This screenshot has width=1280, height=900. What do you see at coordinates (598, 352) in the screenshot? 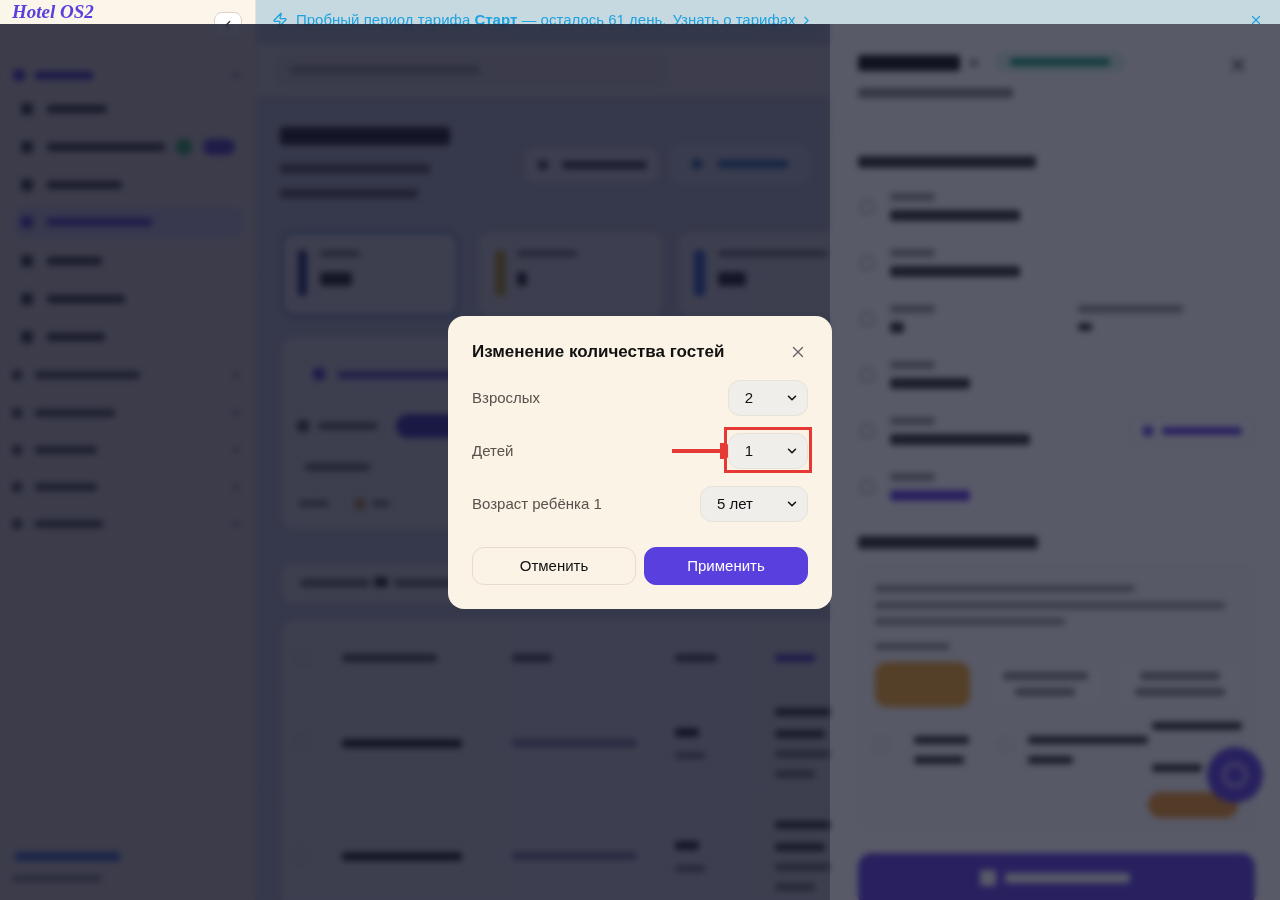
I see `dialog-title: Изменение количества гостей` at bounding box center [598, 352].